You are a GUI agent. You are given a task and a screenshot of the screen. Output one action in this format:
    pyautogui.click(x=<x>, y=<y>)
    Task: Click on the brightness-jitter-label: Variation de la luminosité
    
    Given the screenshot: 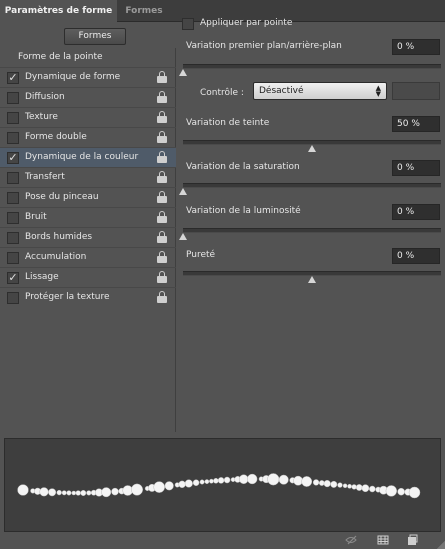 What is the action you would take?
    pyautogui.click(x=243, y=211)
    